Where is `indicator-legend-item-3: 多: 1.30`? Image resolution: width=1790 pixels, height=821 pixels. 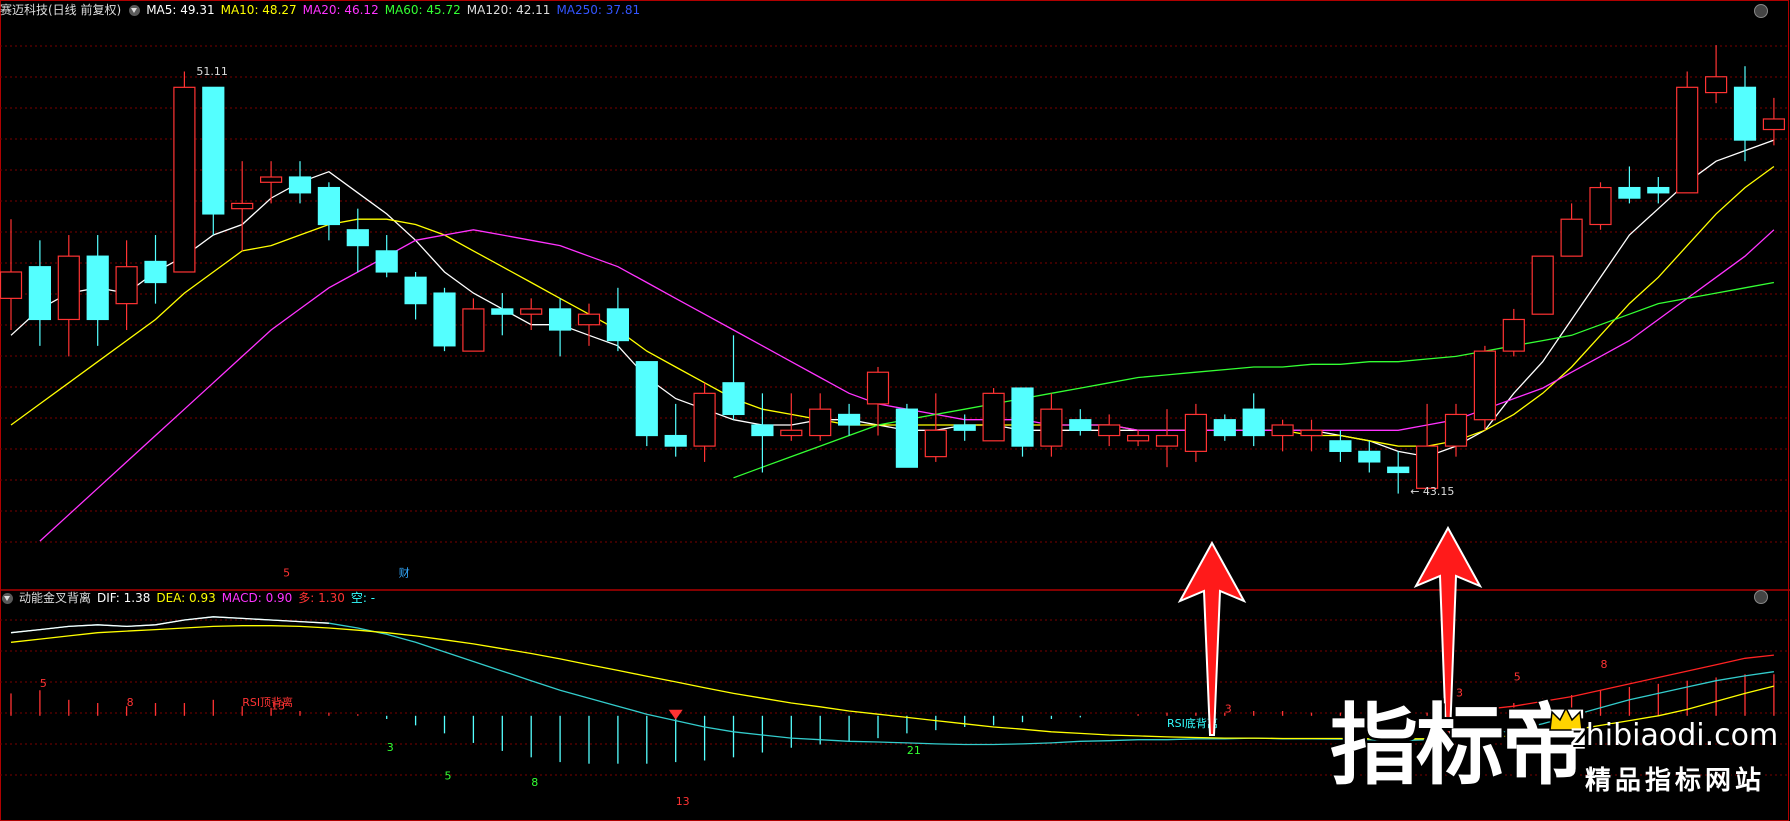 indicator-legend-item-3: 多: 1.30 is located at coordinates (321, 598).